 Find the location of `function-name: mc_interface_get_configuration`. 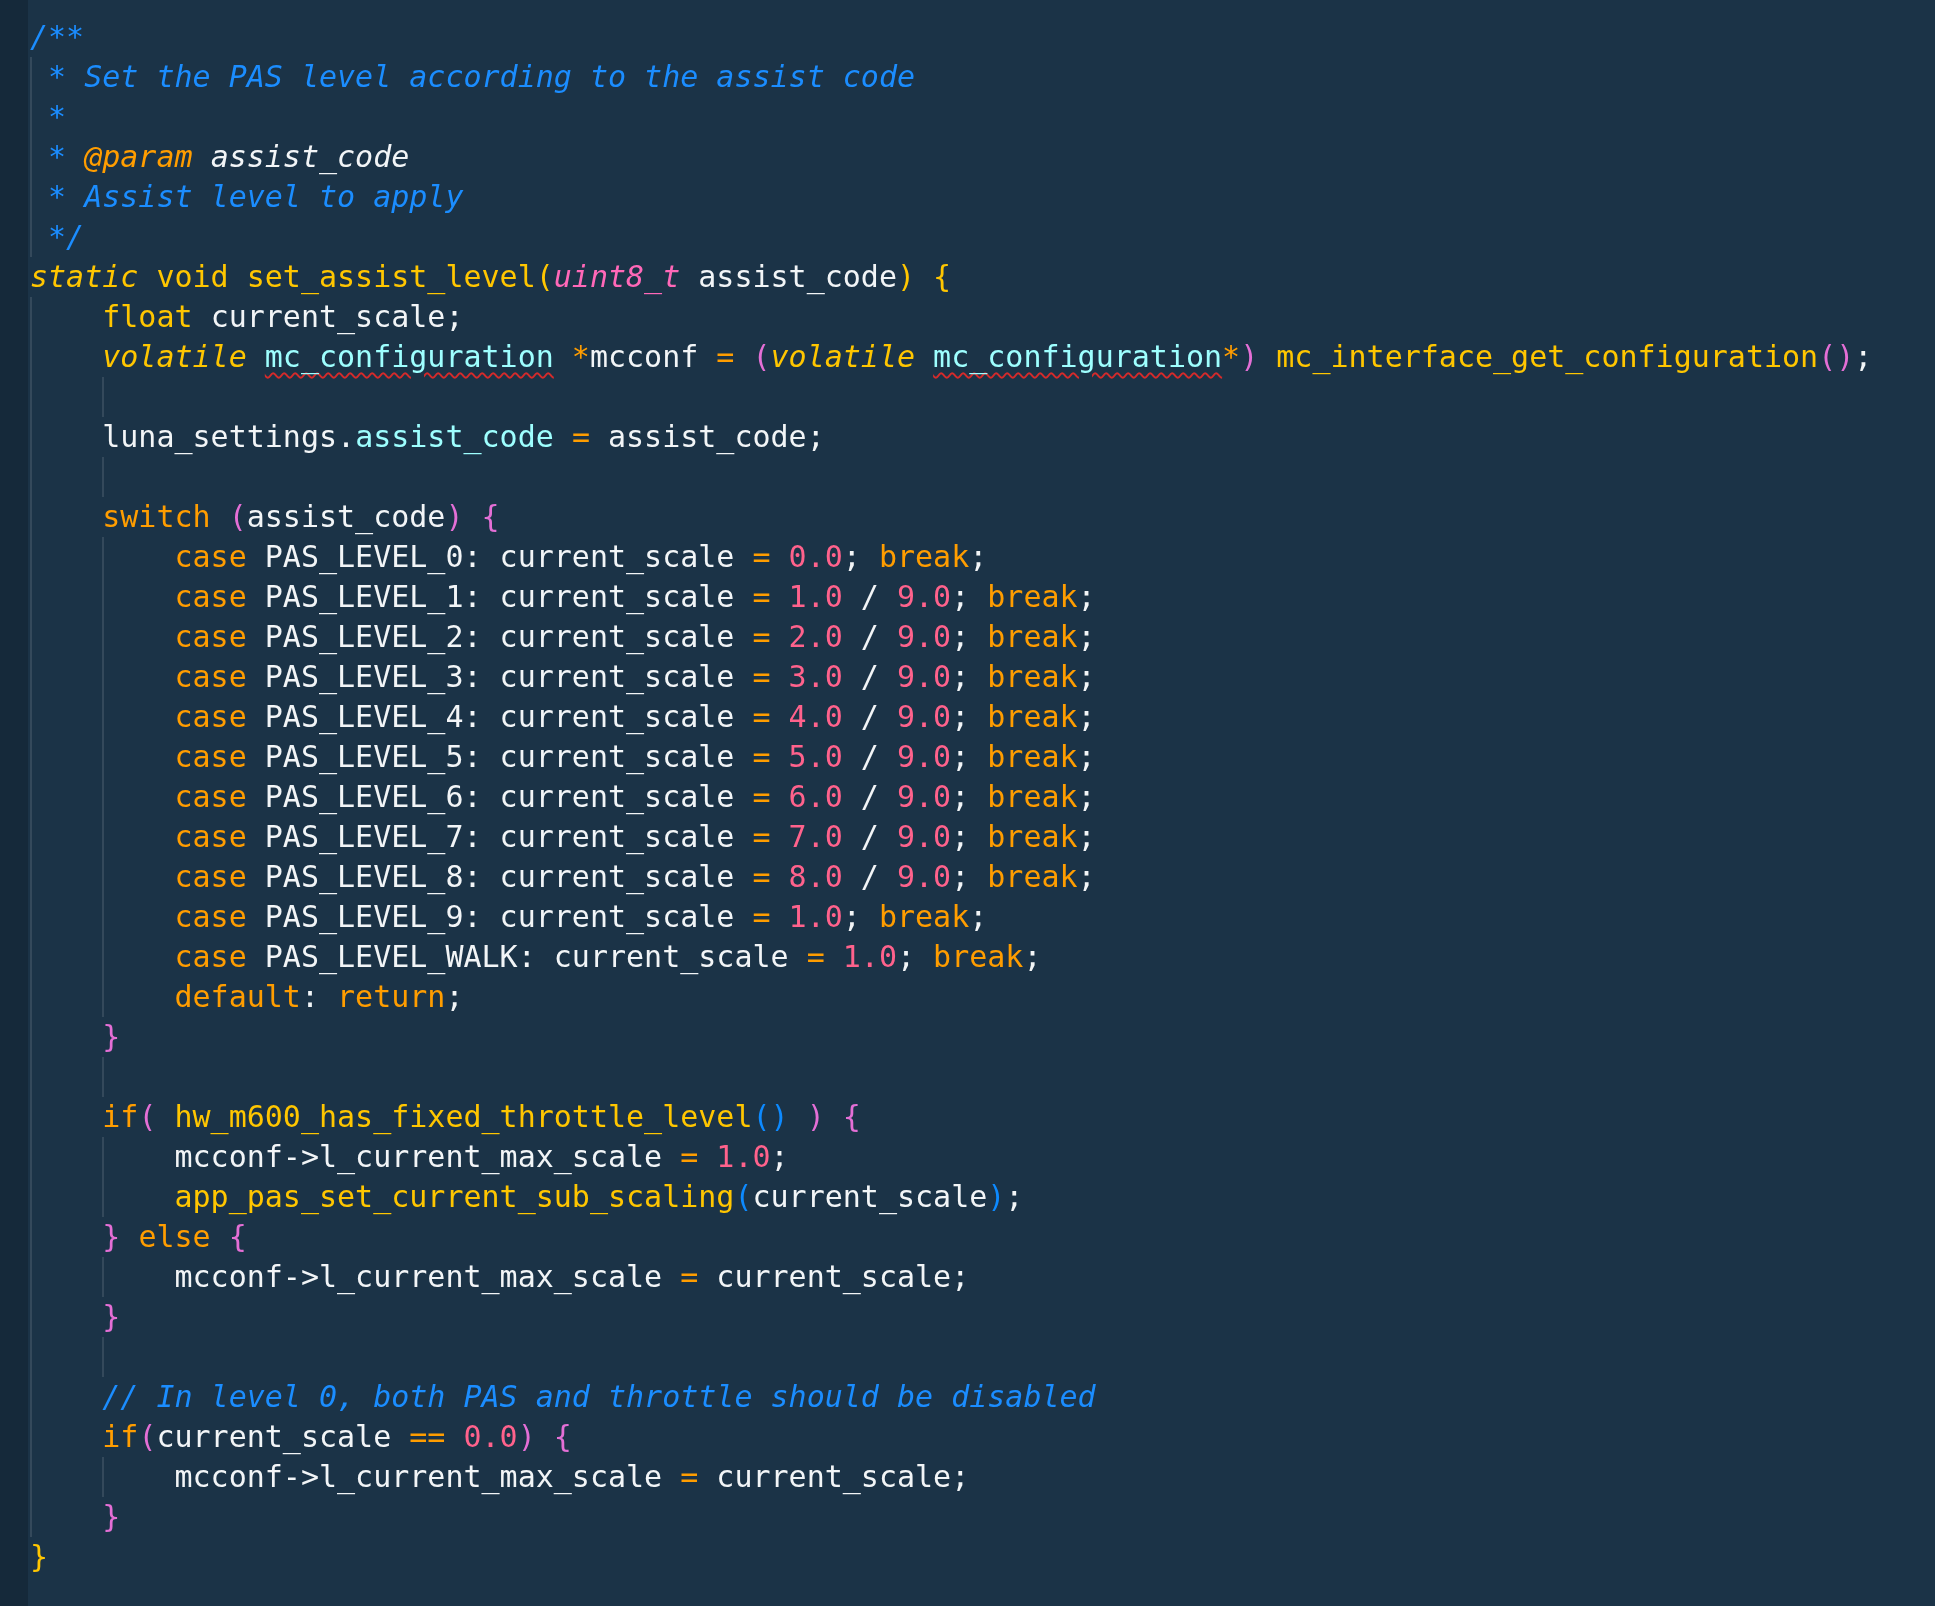

function-name: mc_interface_get_configuration is located at coordinates (1547, 356).